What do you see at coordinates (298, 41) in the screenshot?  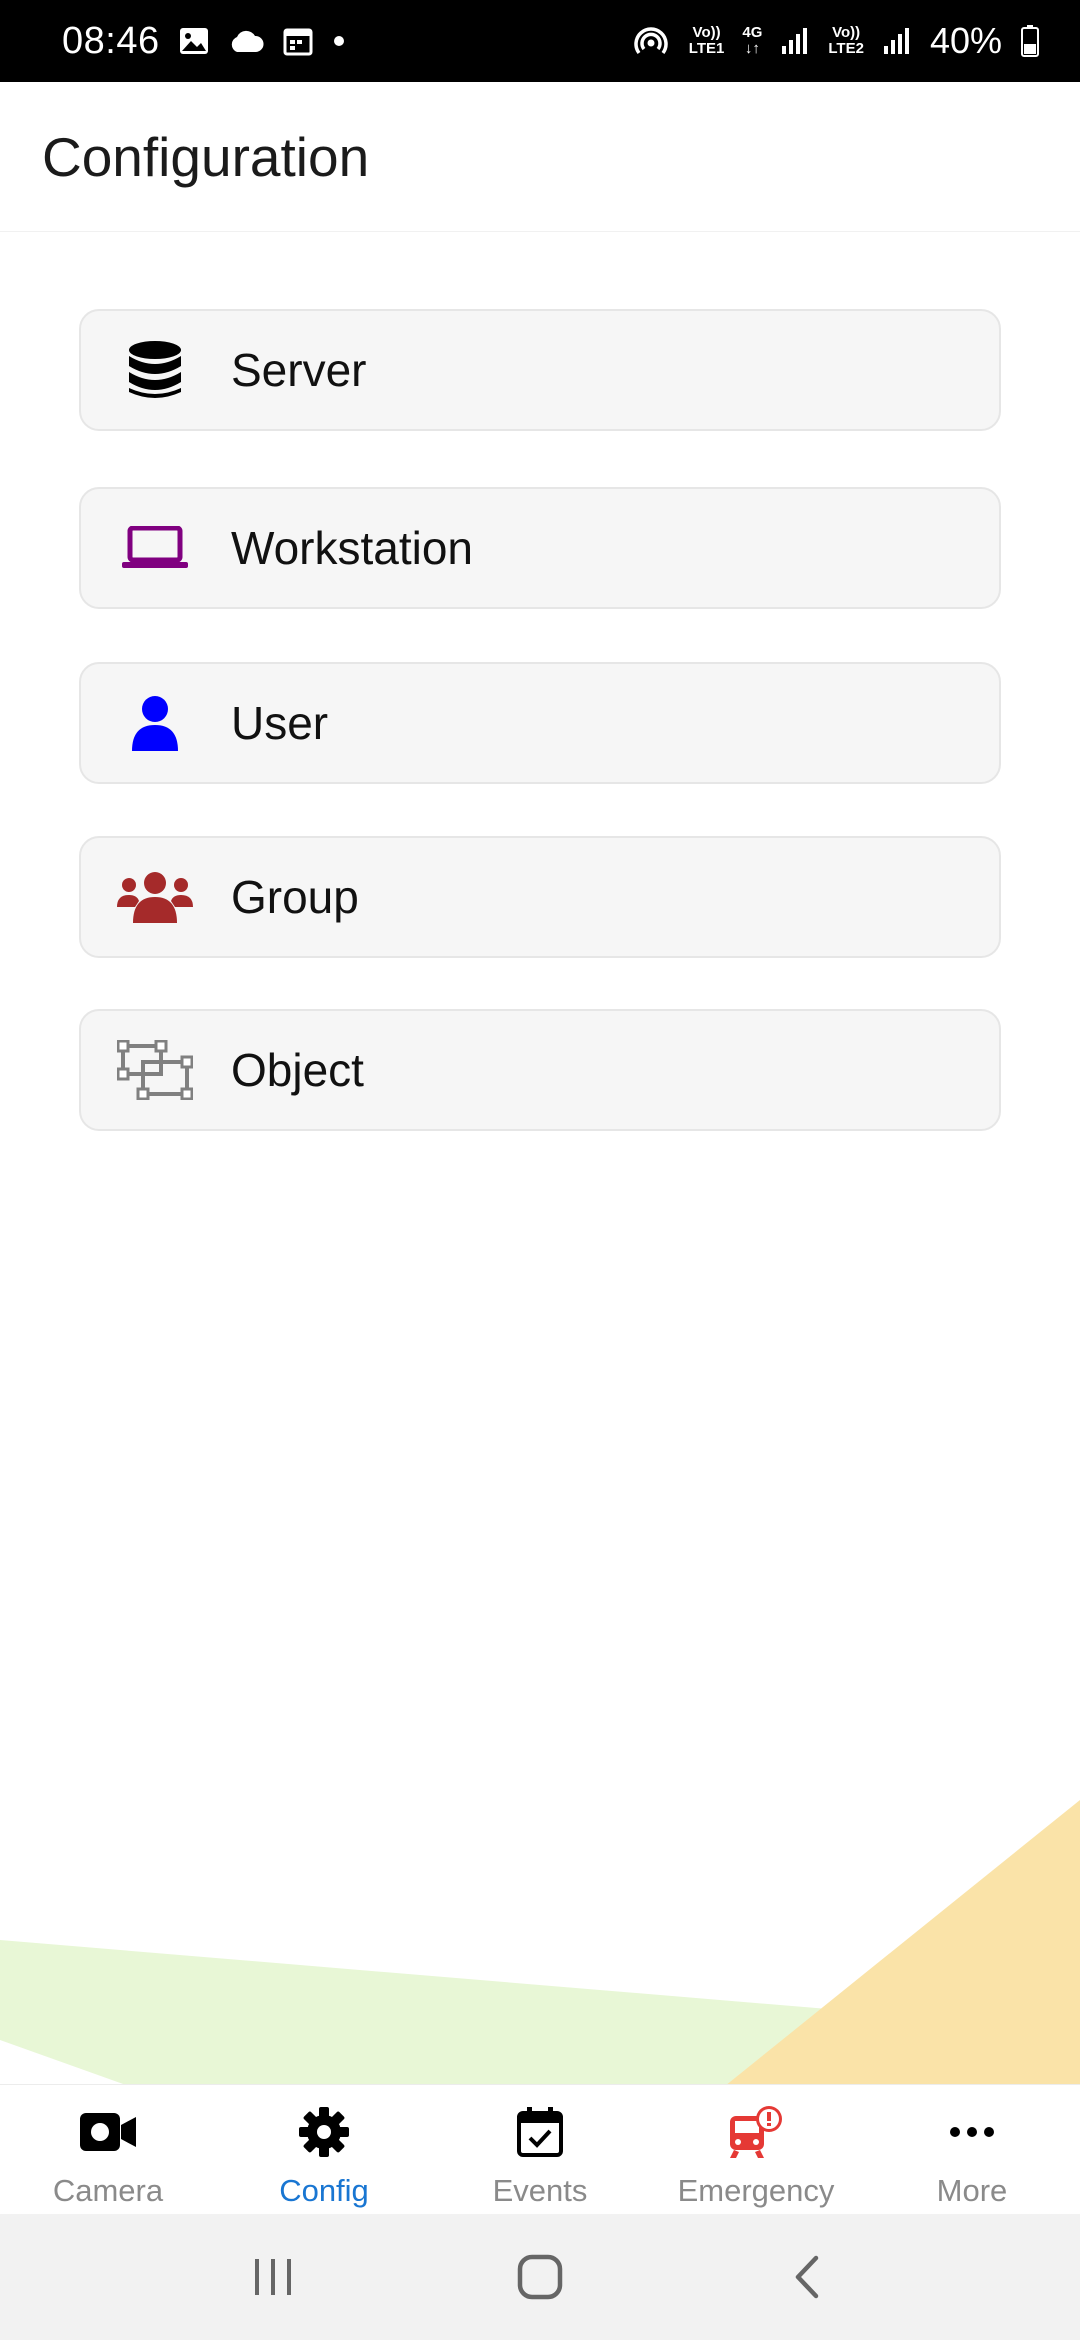 I see `calendar-icon` at bounding box center [298, 41].